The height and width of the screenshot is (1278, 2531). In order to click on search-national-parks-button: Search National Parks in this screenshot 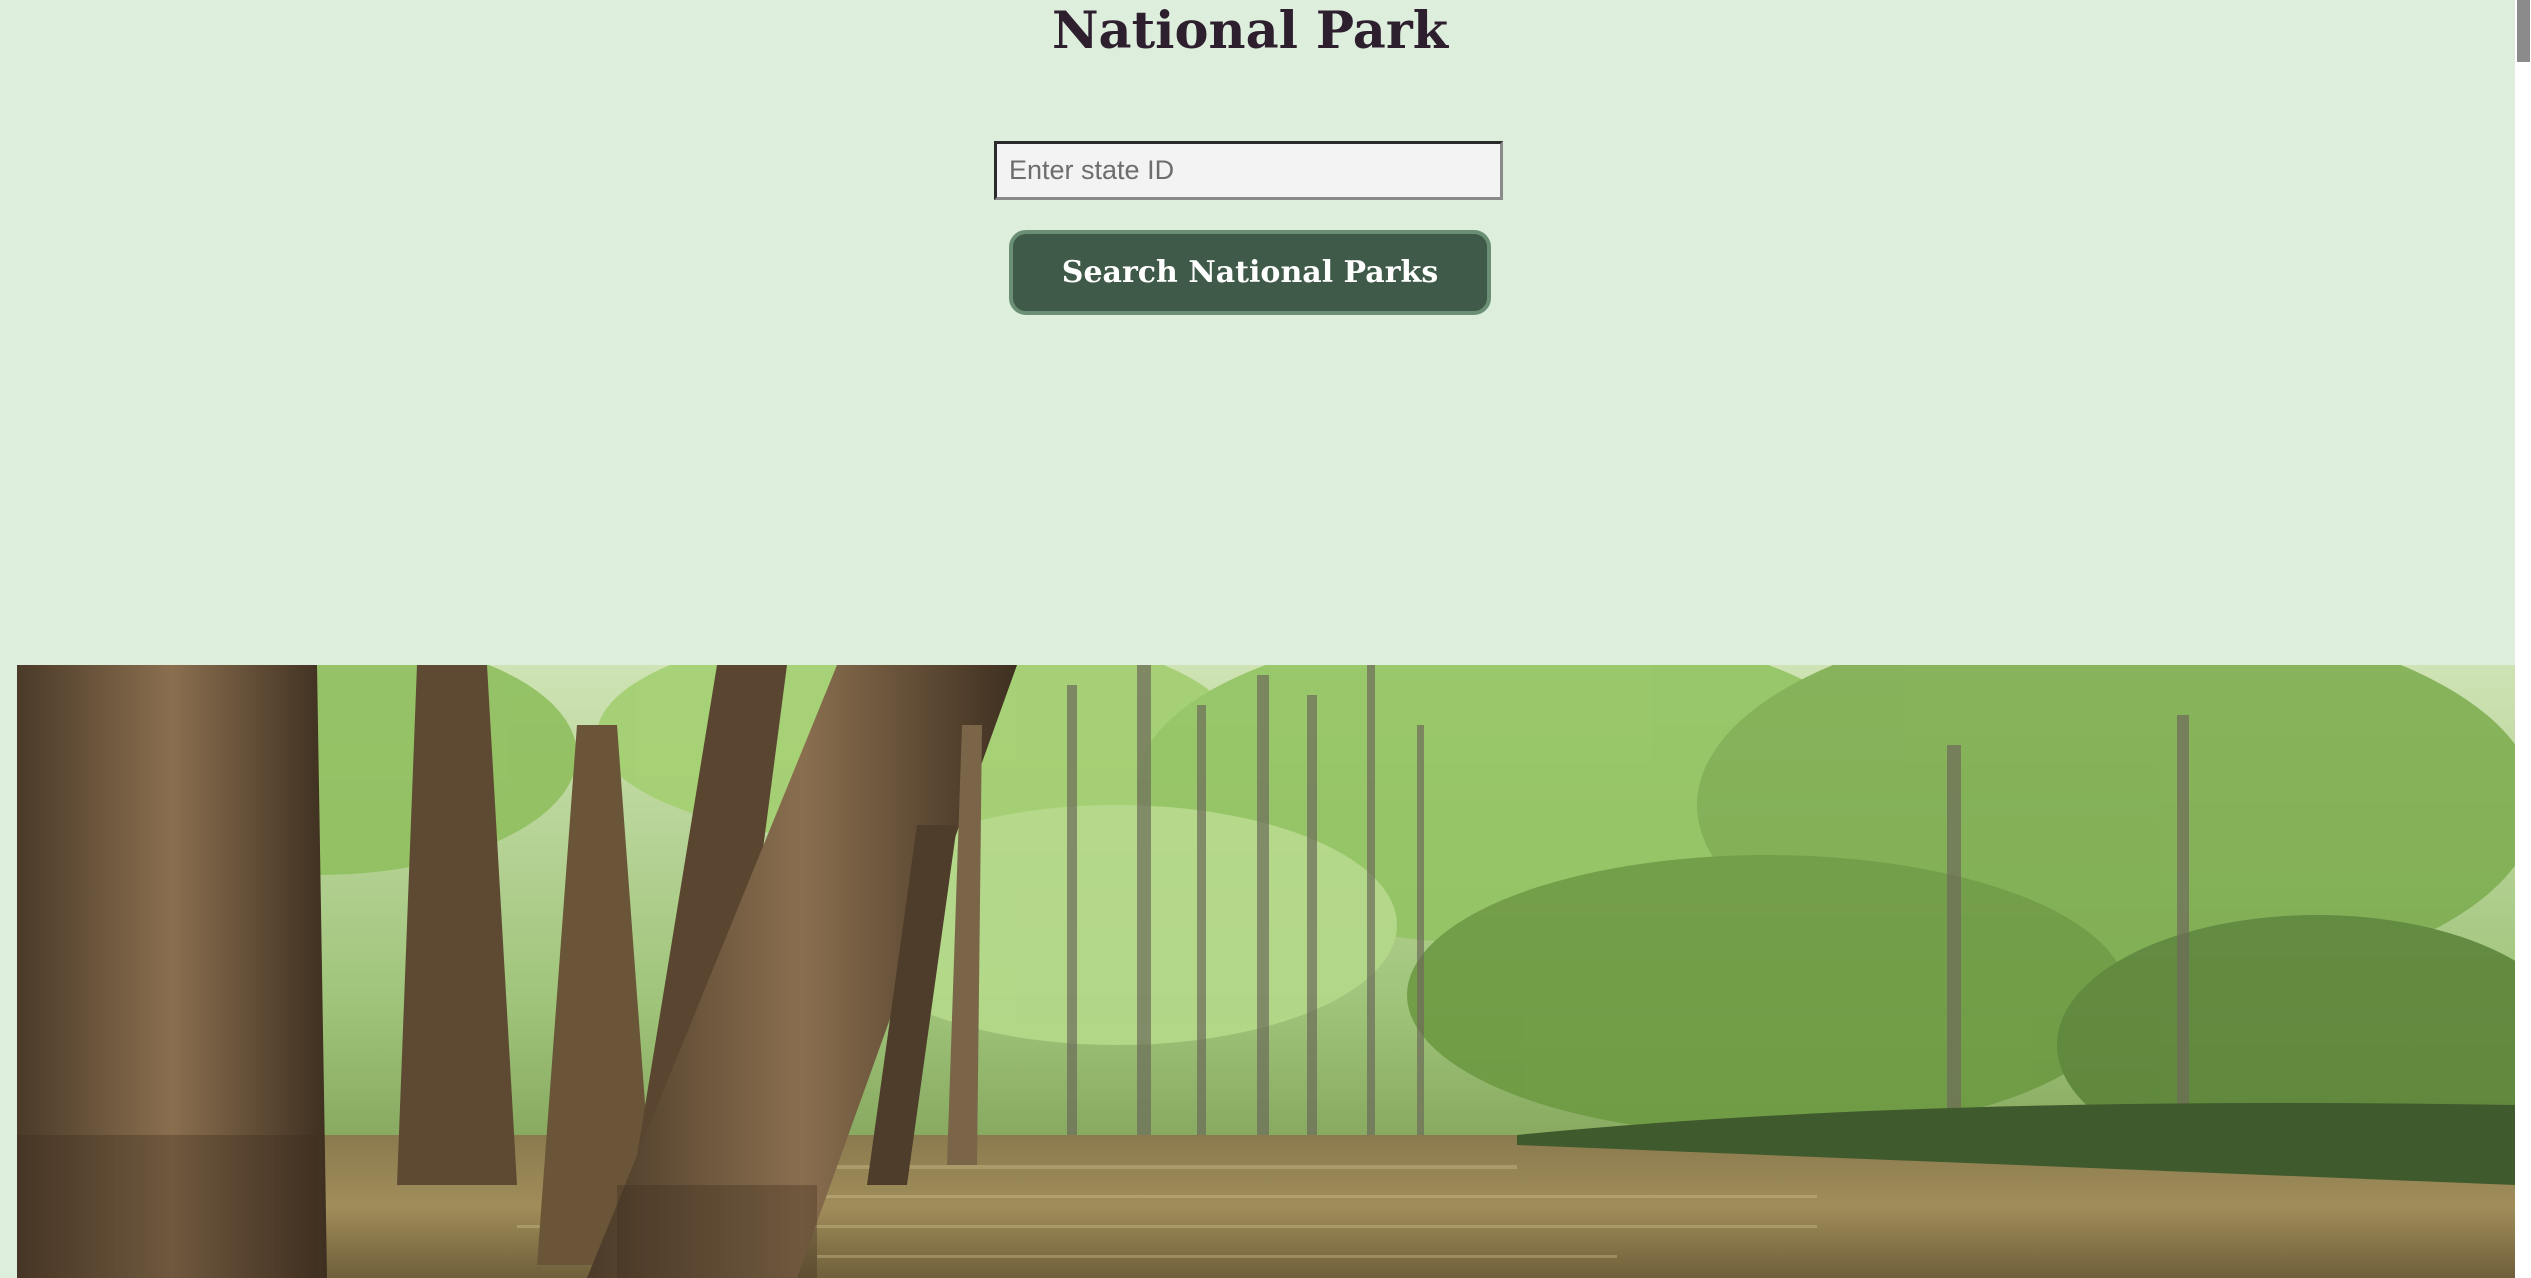, I will do `click(1250, 272)`.